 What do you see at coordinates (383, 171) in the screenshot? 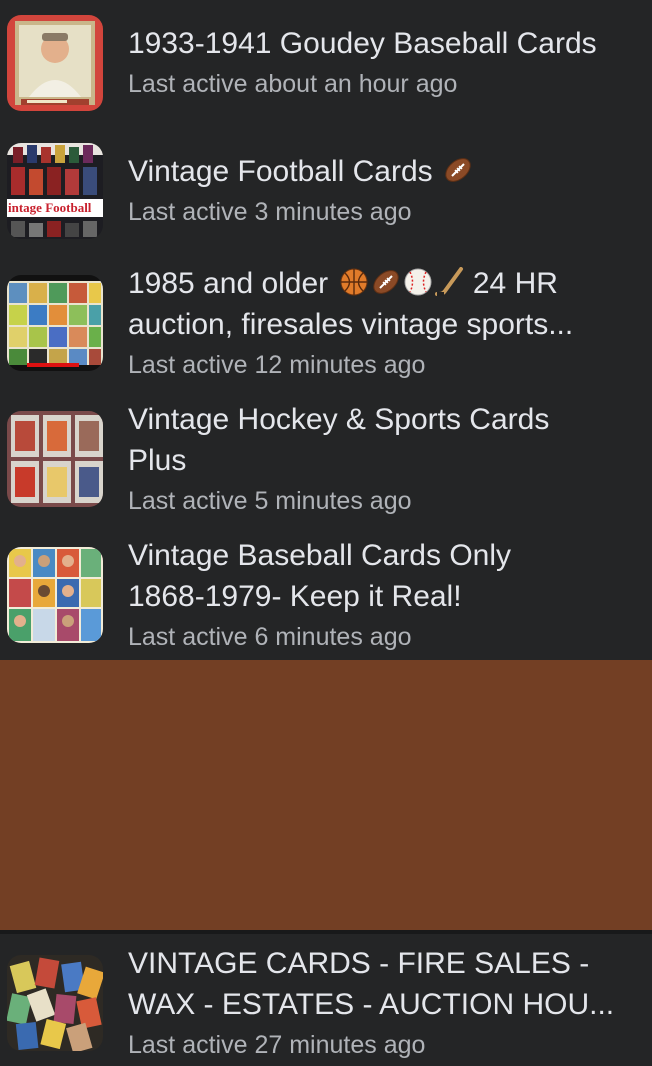
I see `group-title: Vintage Football Cards` at bounding box center [383, 171].